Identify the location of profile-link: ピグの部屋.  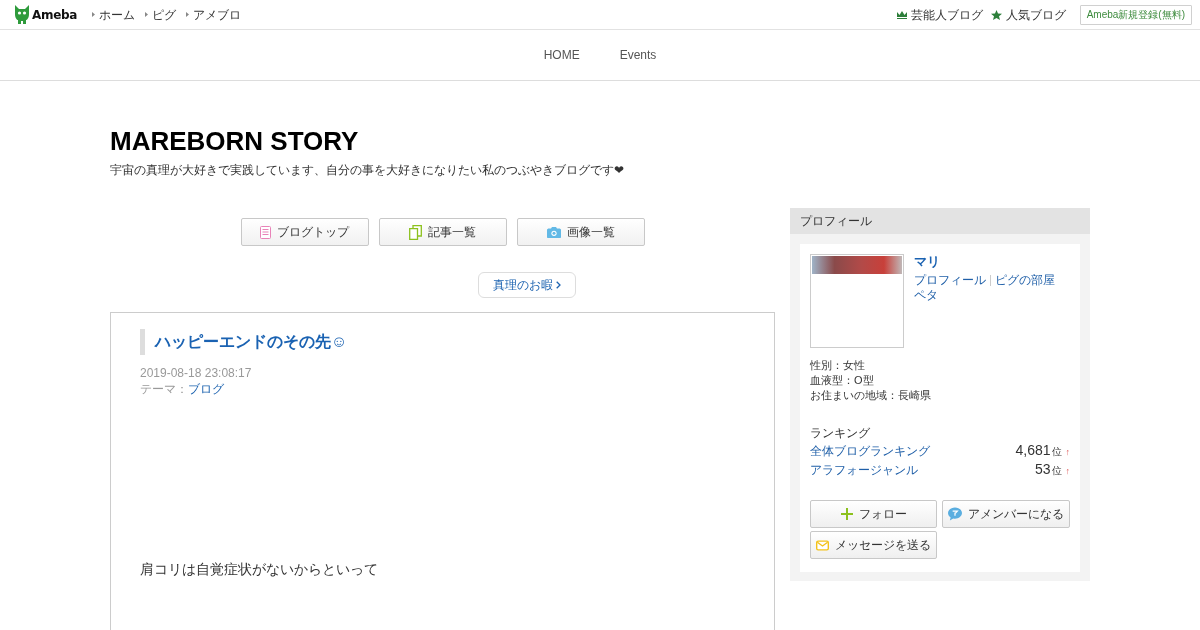
(1025, 280).